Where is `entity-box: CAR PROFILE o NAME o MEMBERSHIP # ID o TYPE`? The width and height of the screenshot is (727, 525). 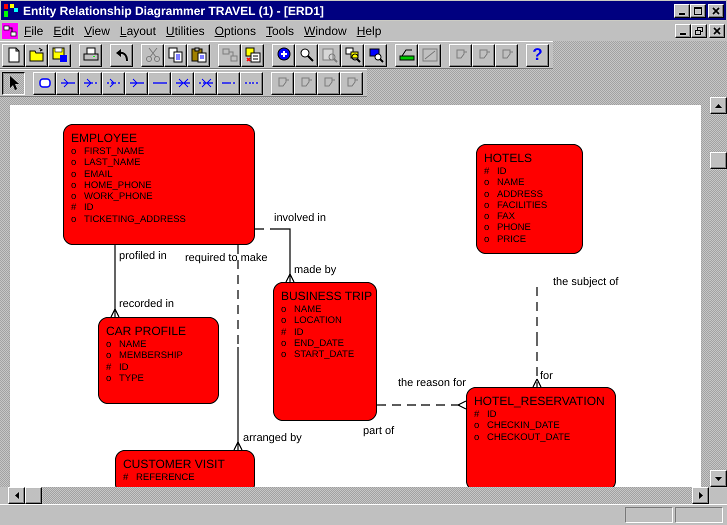 entity-box: CAR PROFILE o NAME o MEMBERSHIP # ID o TYPE is located at coordinates (158, 360).